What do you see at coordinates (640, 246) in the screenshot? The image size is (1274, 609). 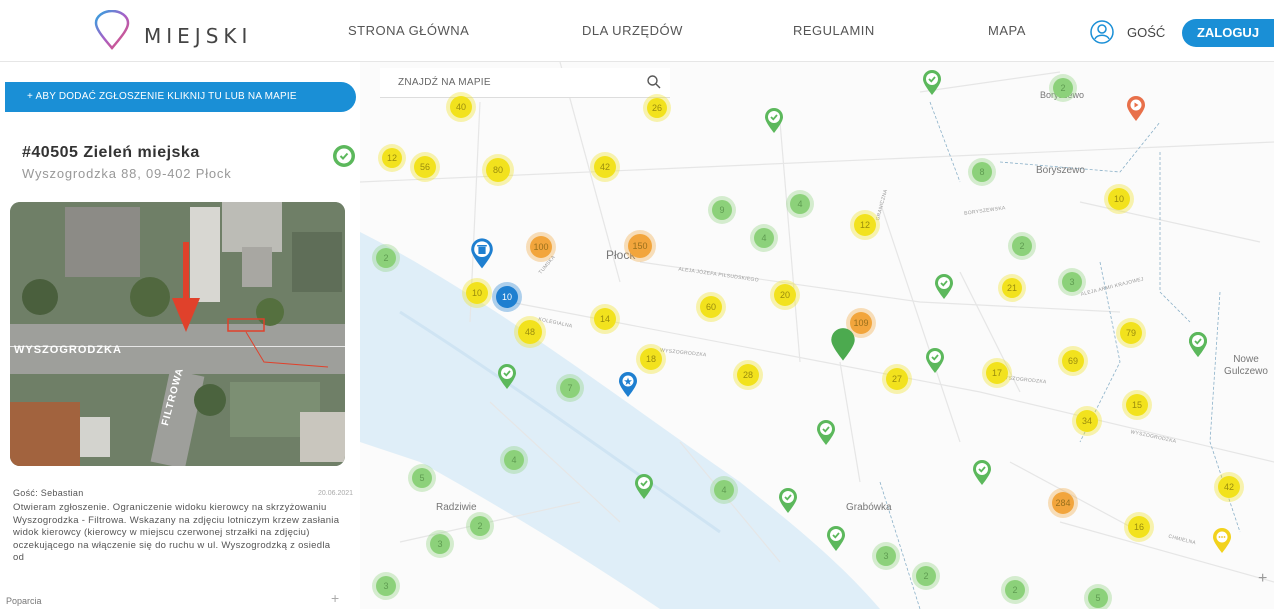 I see `map-cluster-marker: 150` at bounding box center [640, 246].